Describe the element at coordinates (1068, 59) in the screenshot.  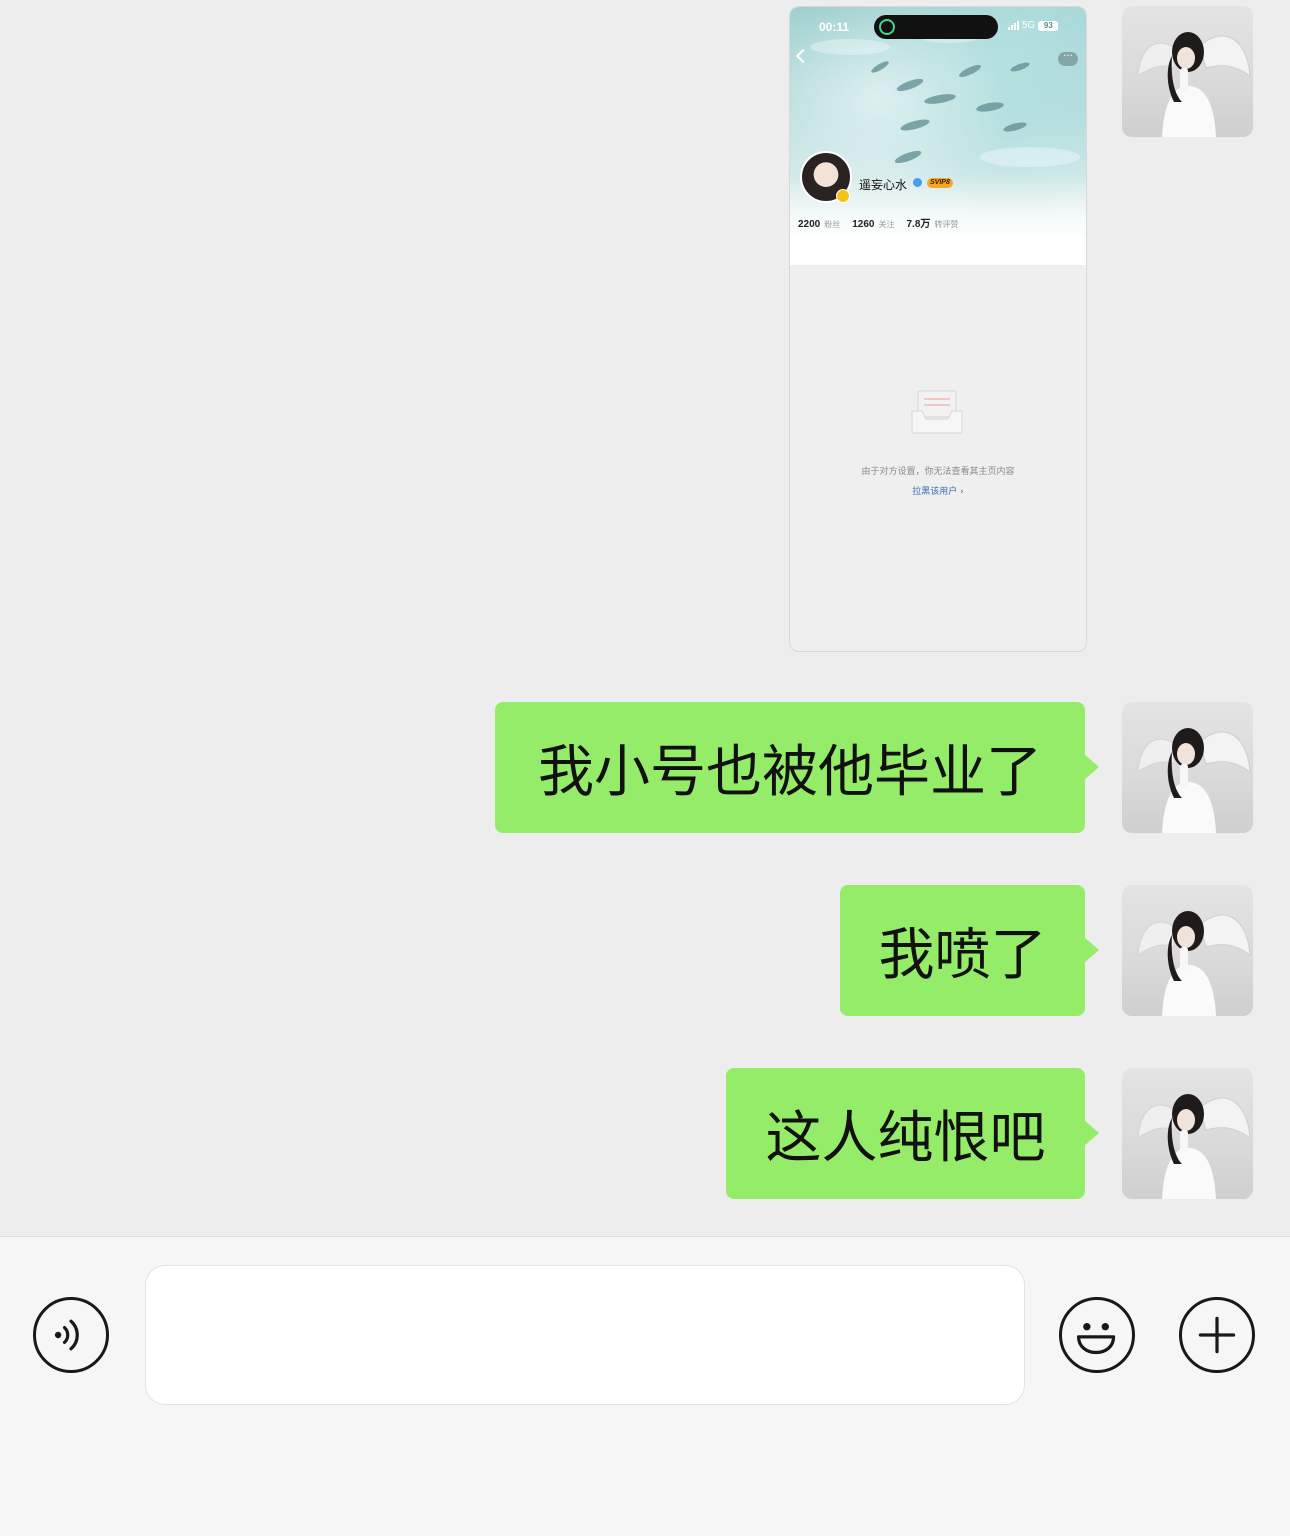
I see `more-icon: ···` at that location.